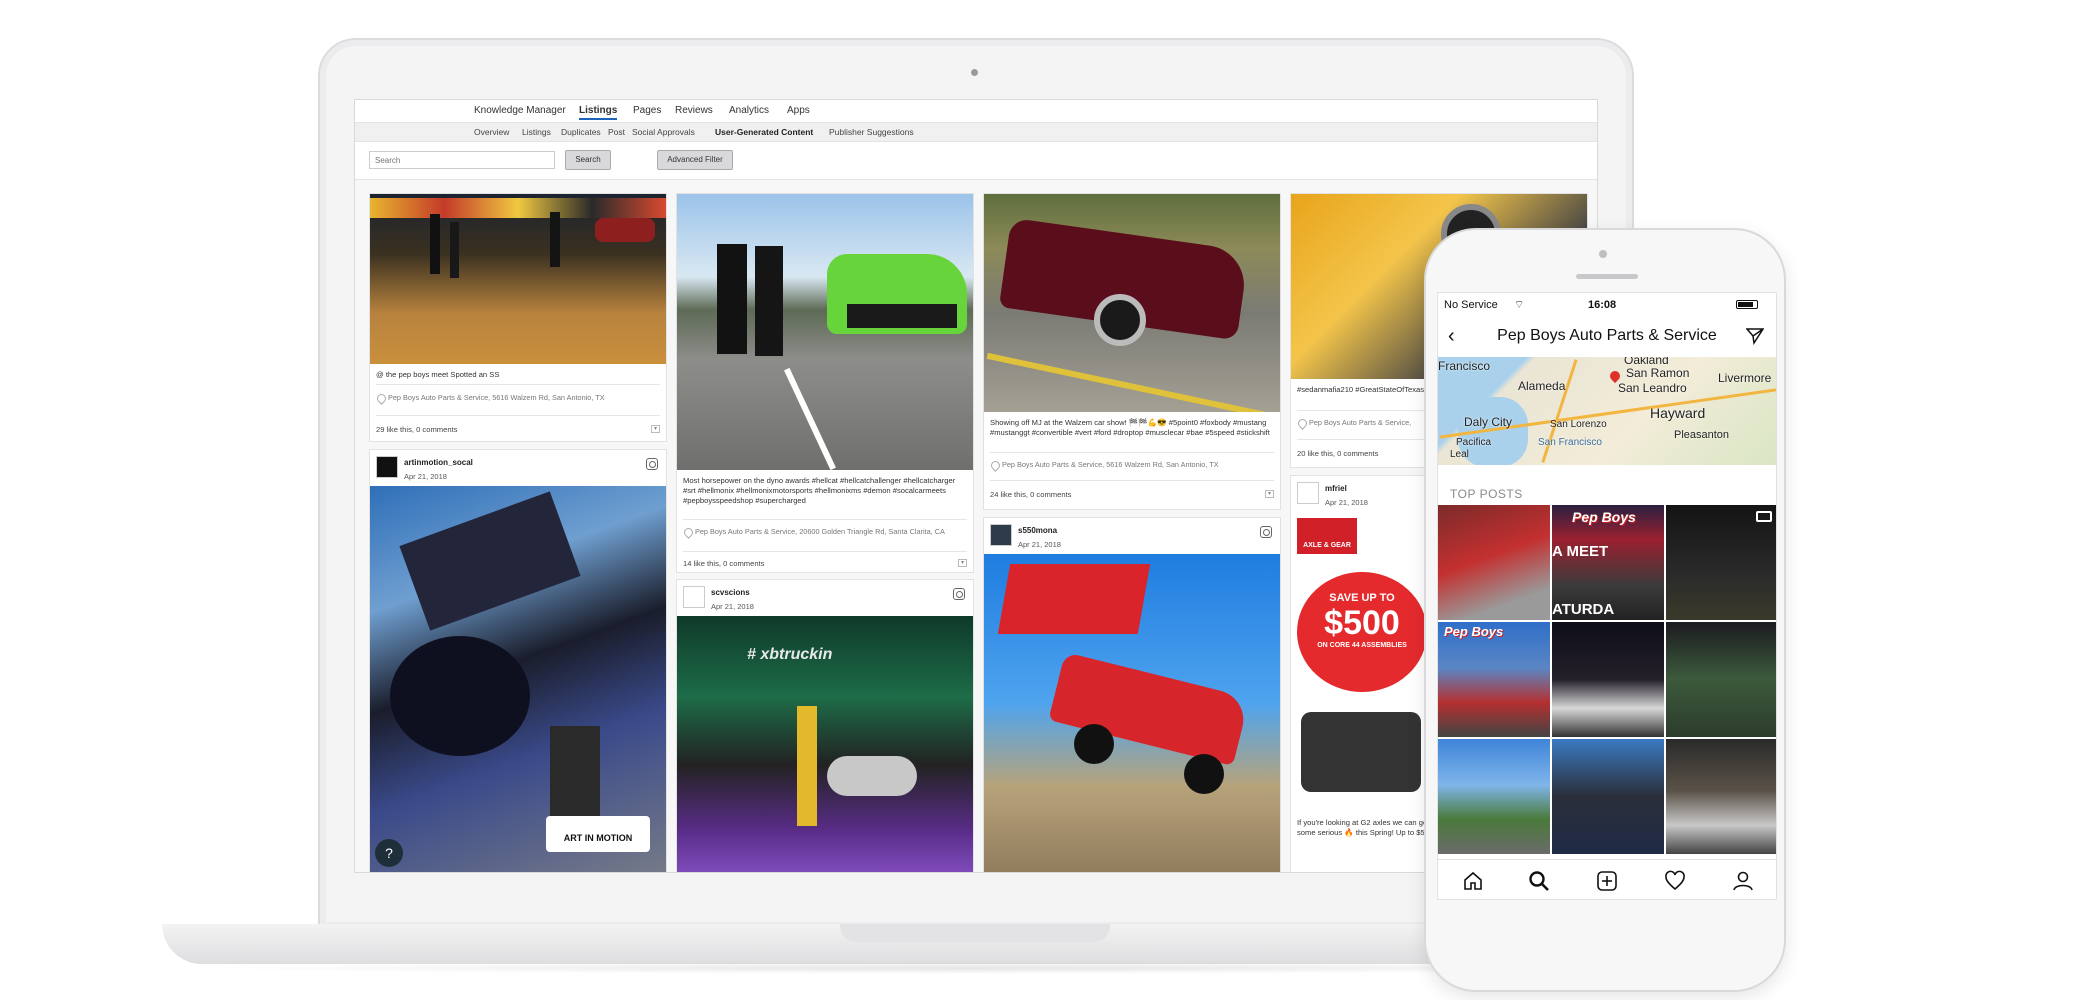 This screenshot has height=1000, width=2100. What do you see at coordinates (1607, 881) in the screenshot?
I see `add-post-icon` at bounding box center [1607, 881].